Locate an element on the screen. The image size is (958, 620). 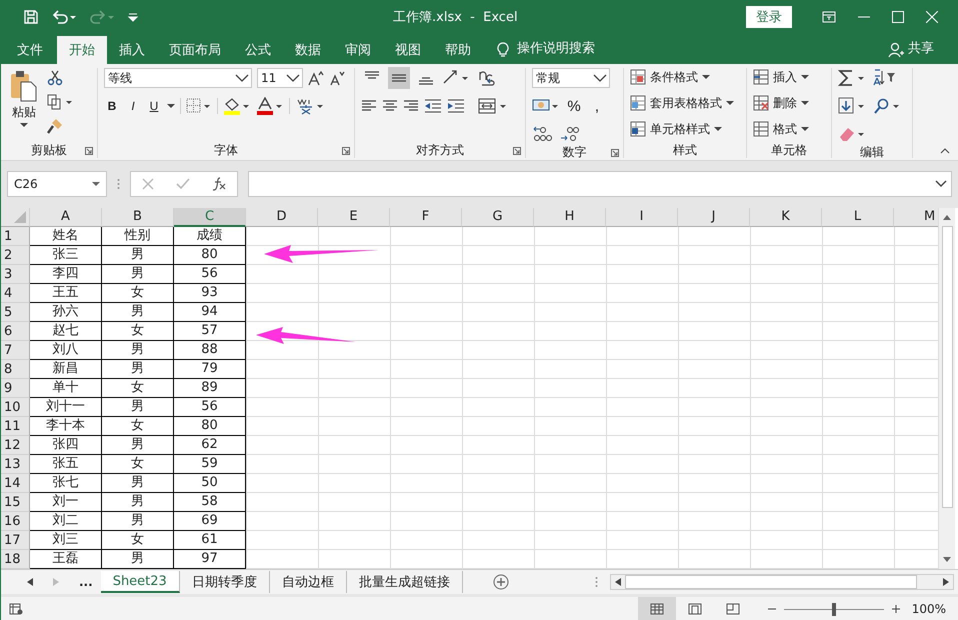
dropdown-caret-icon is located at coordinates (171, 106).